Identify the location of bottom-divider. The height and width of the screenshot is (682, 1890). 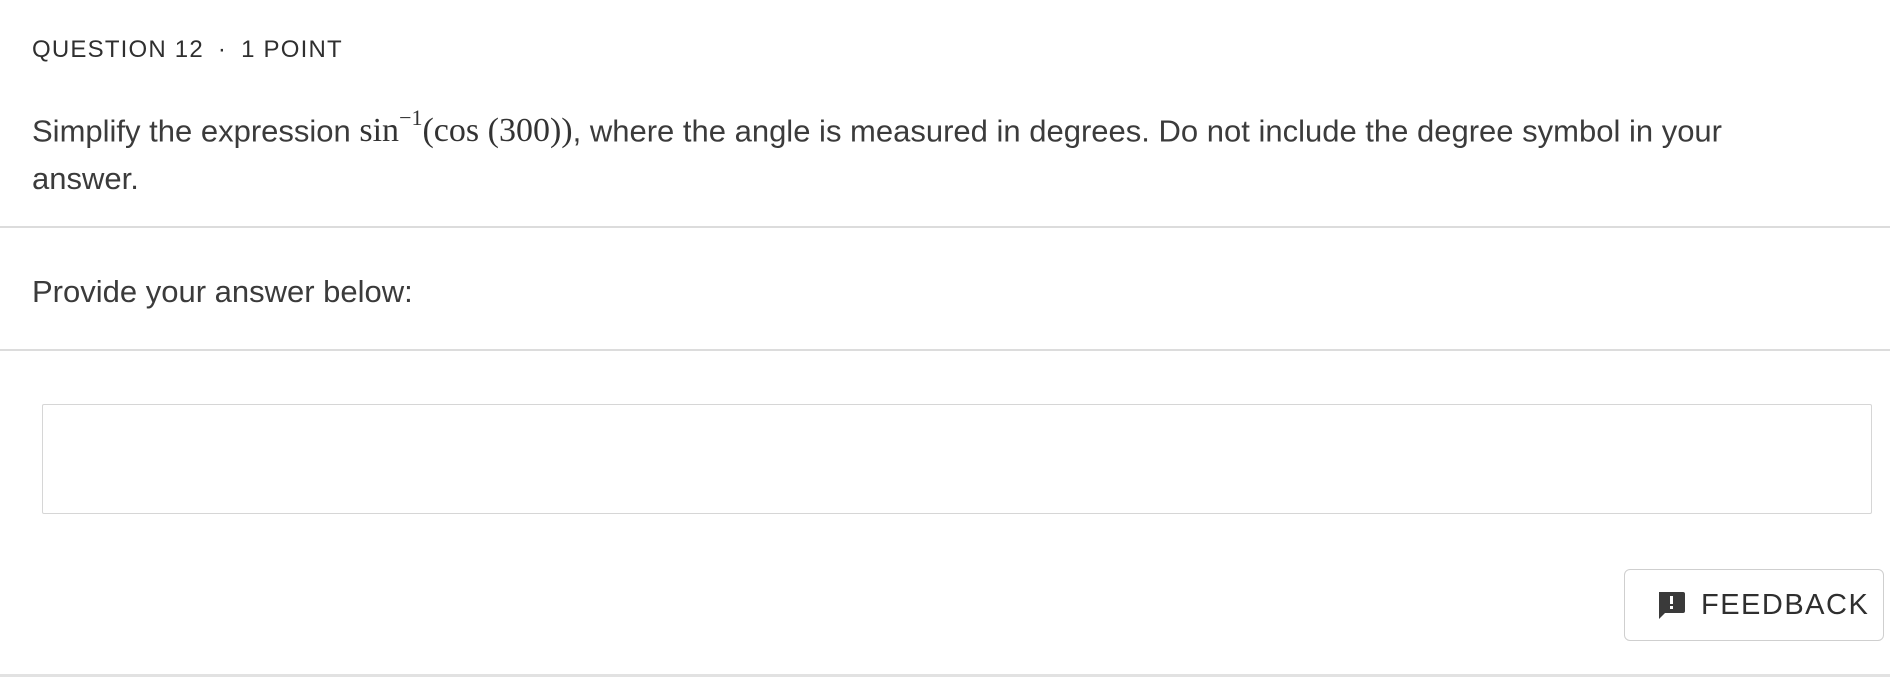
(945, 675).